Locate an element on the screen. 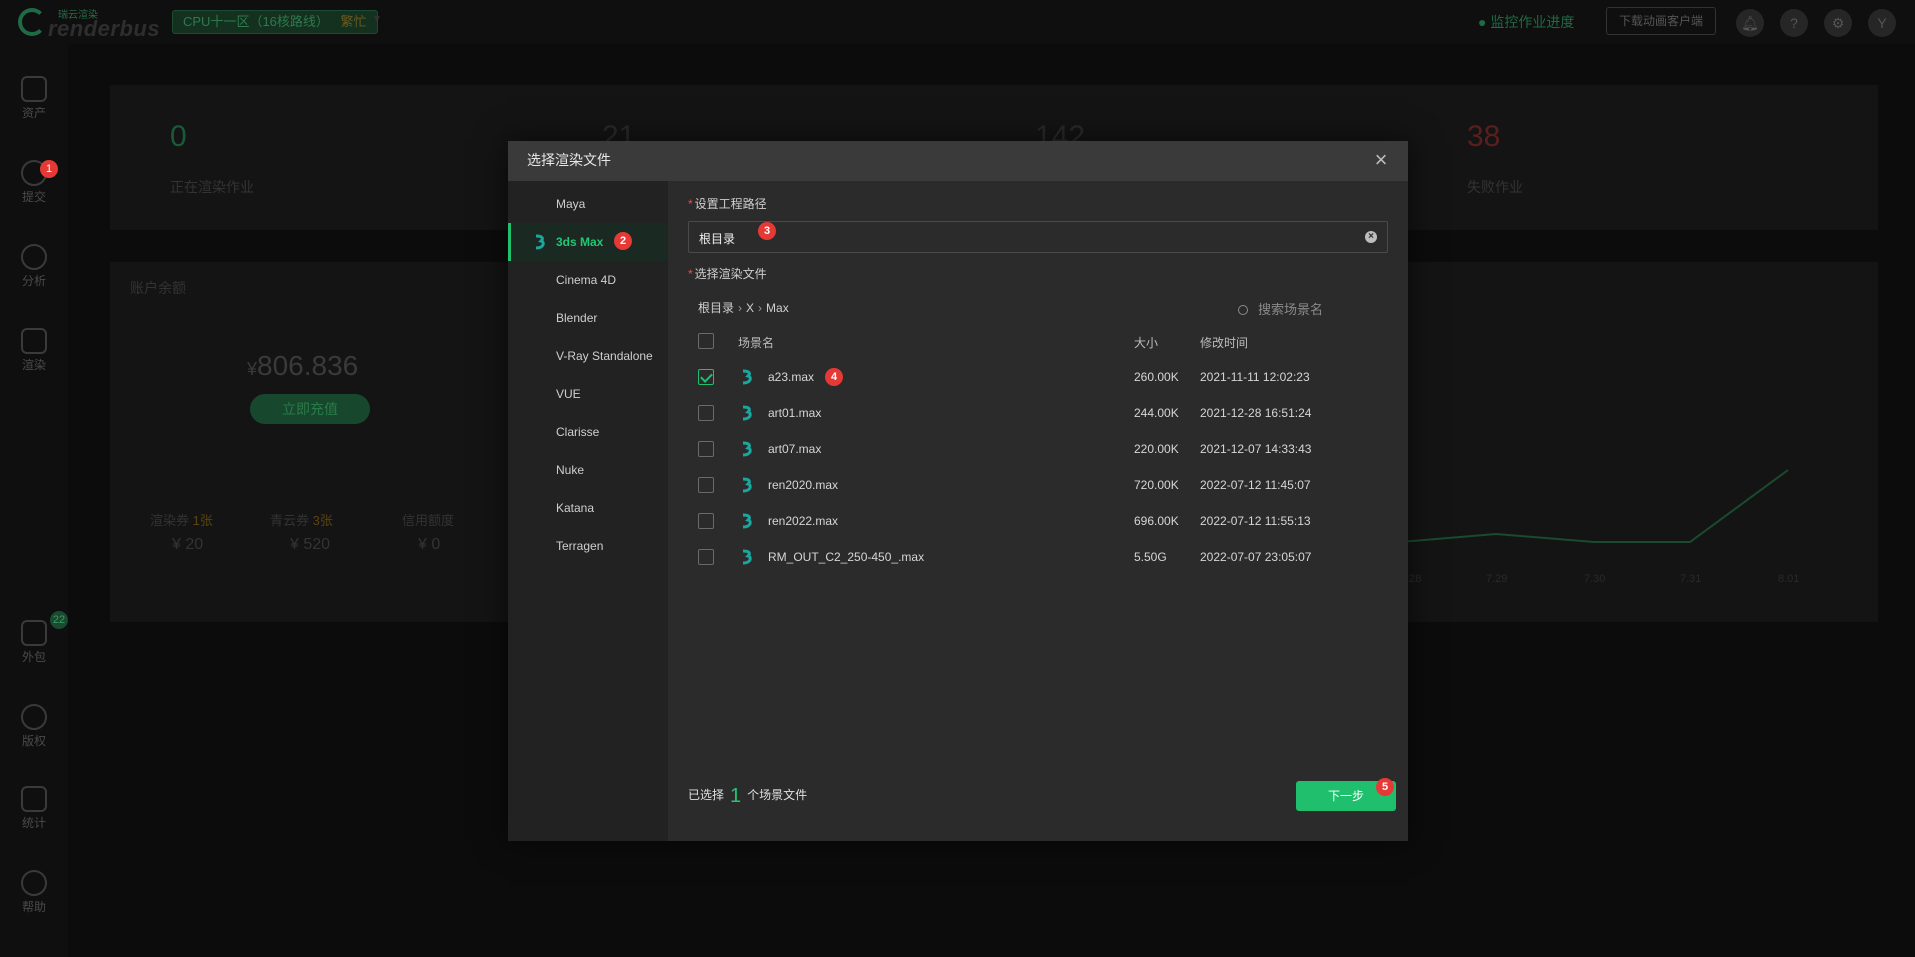 This screenshot has width=1915, height=957. file-modified: 2022-07-12 11:45:07 is located at coordinates (1255, 485).